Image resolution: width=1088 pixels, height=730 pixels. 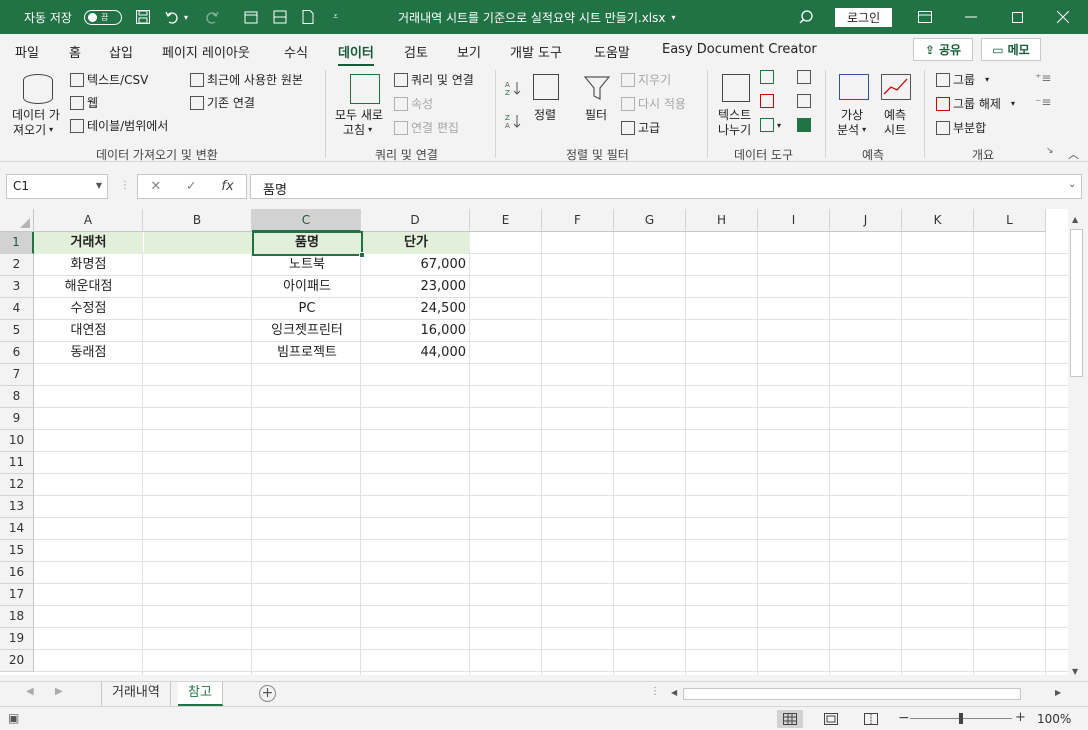 I want to click on row-header-10: 10, so click(x=17, y=441).